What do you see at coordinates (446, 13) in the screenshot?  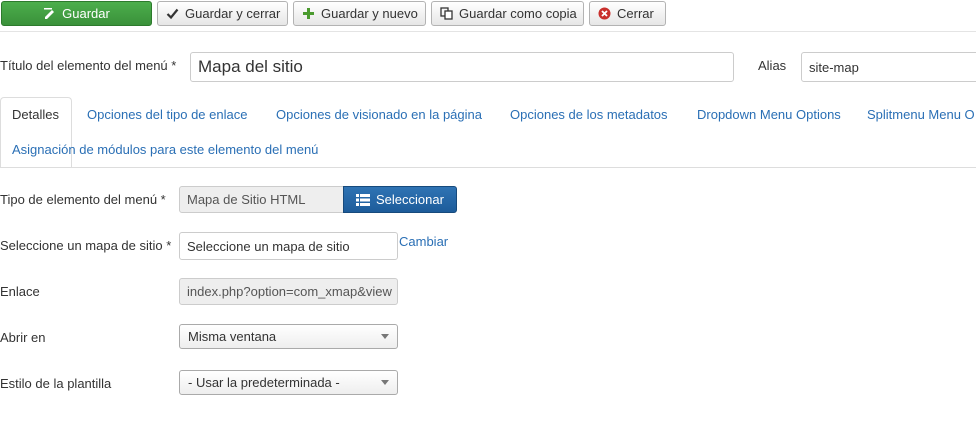 I see `copy-icon` at bounding box center [446, 13].